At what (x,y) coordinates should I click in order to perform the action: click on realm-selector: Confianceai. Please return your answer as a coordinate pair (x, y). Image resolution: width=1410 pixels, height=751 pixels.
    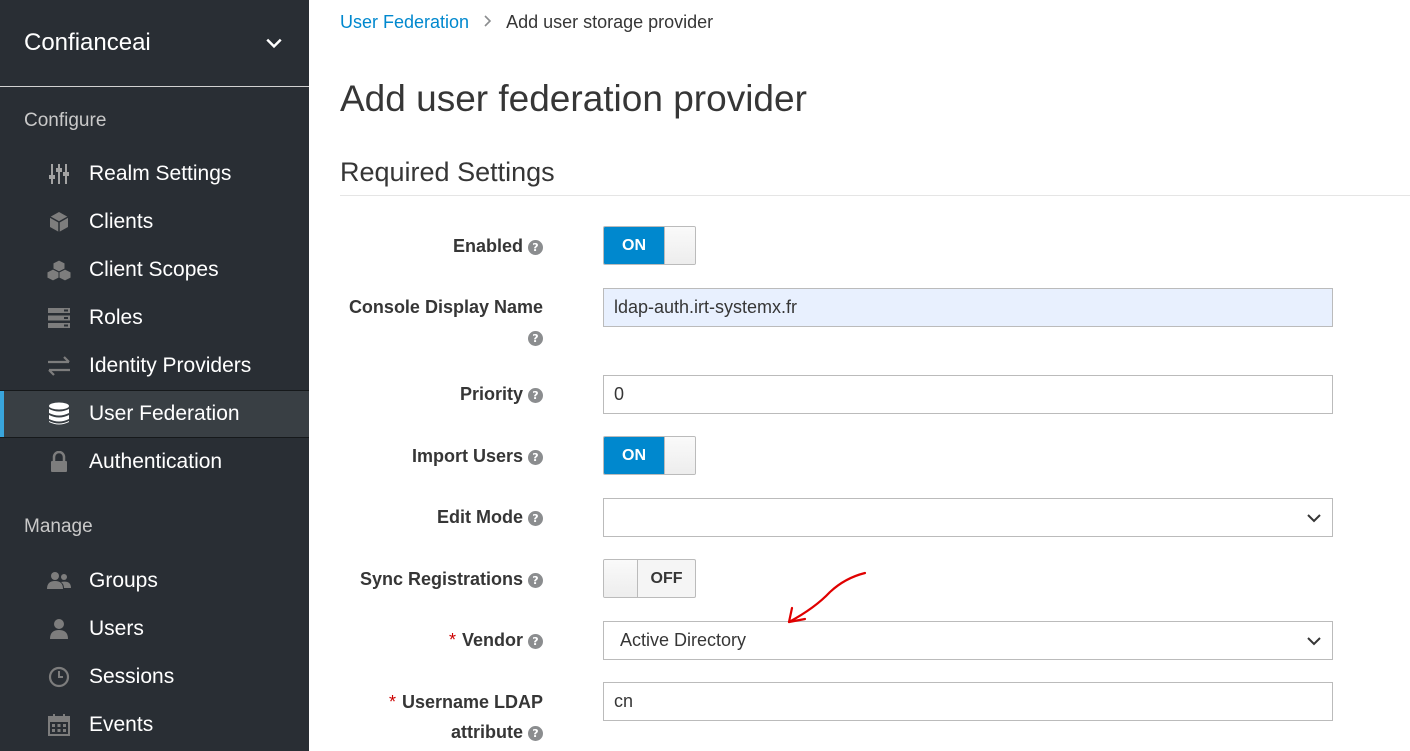
    Looking at the image, I should click on (154, 43).